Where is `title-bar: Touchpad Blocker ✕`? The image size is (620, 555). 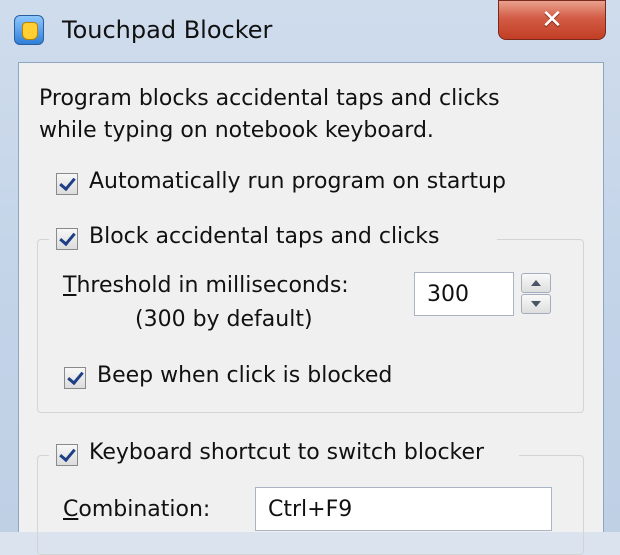
title-bar: Touchpad Blocker ✕ is located at coordinates (310, 30).